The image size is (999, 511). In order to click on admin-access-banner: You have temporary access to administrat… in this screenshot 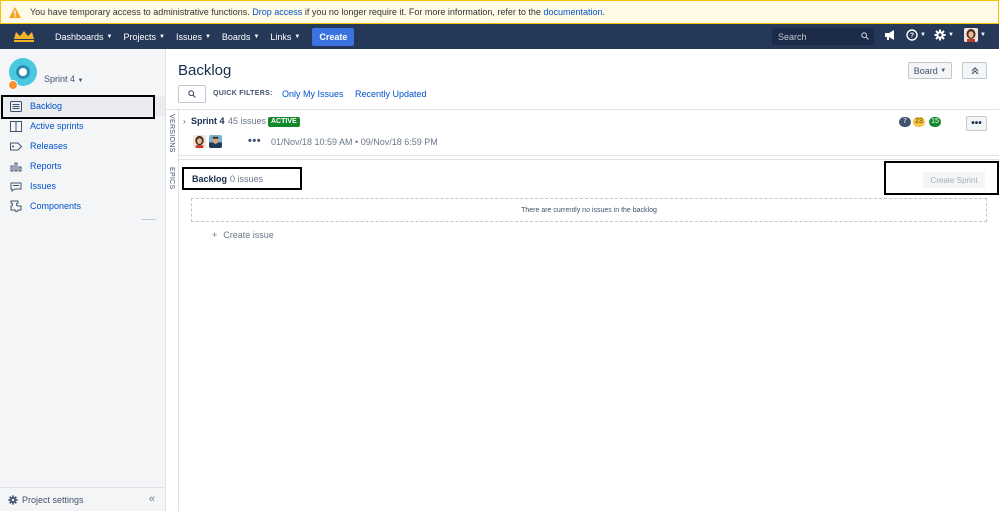, I will do `click(499, 12)`.